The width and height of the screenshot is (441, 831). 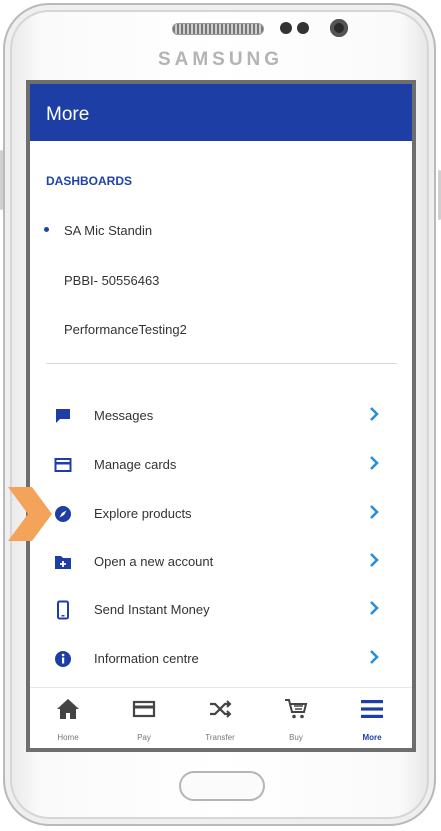 I want to click on selected-dot-icon, so click(x=46, y=229).